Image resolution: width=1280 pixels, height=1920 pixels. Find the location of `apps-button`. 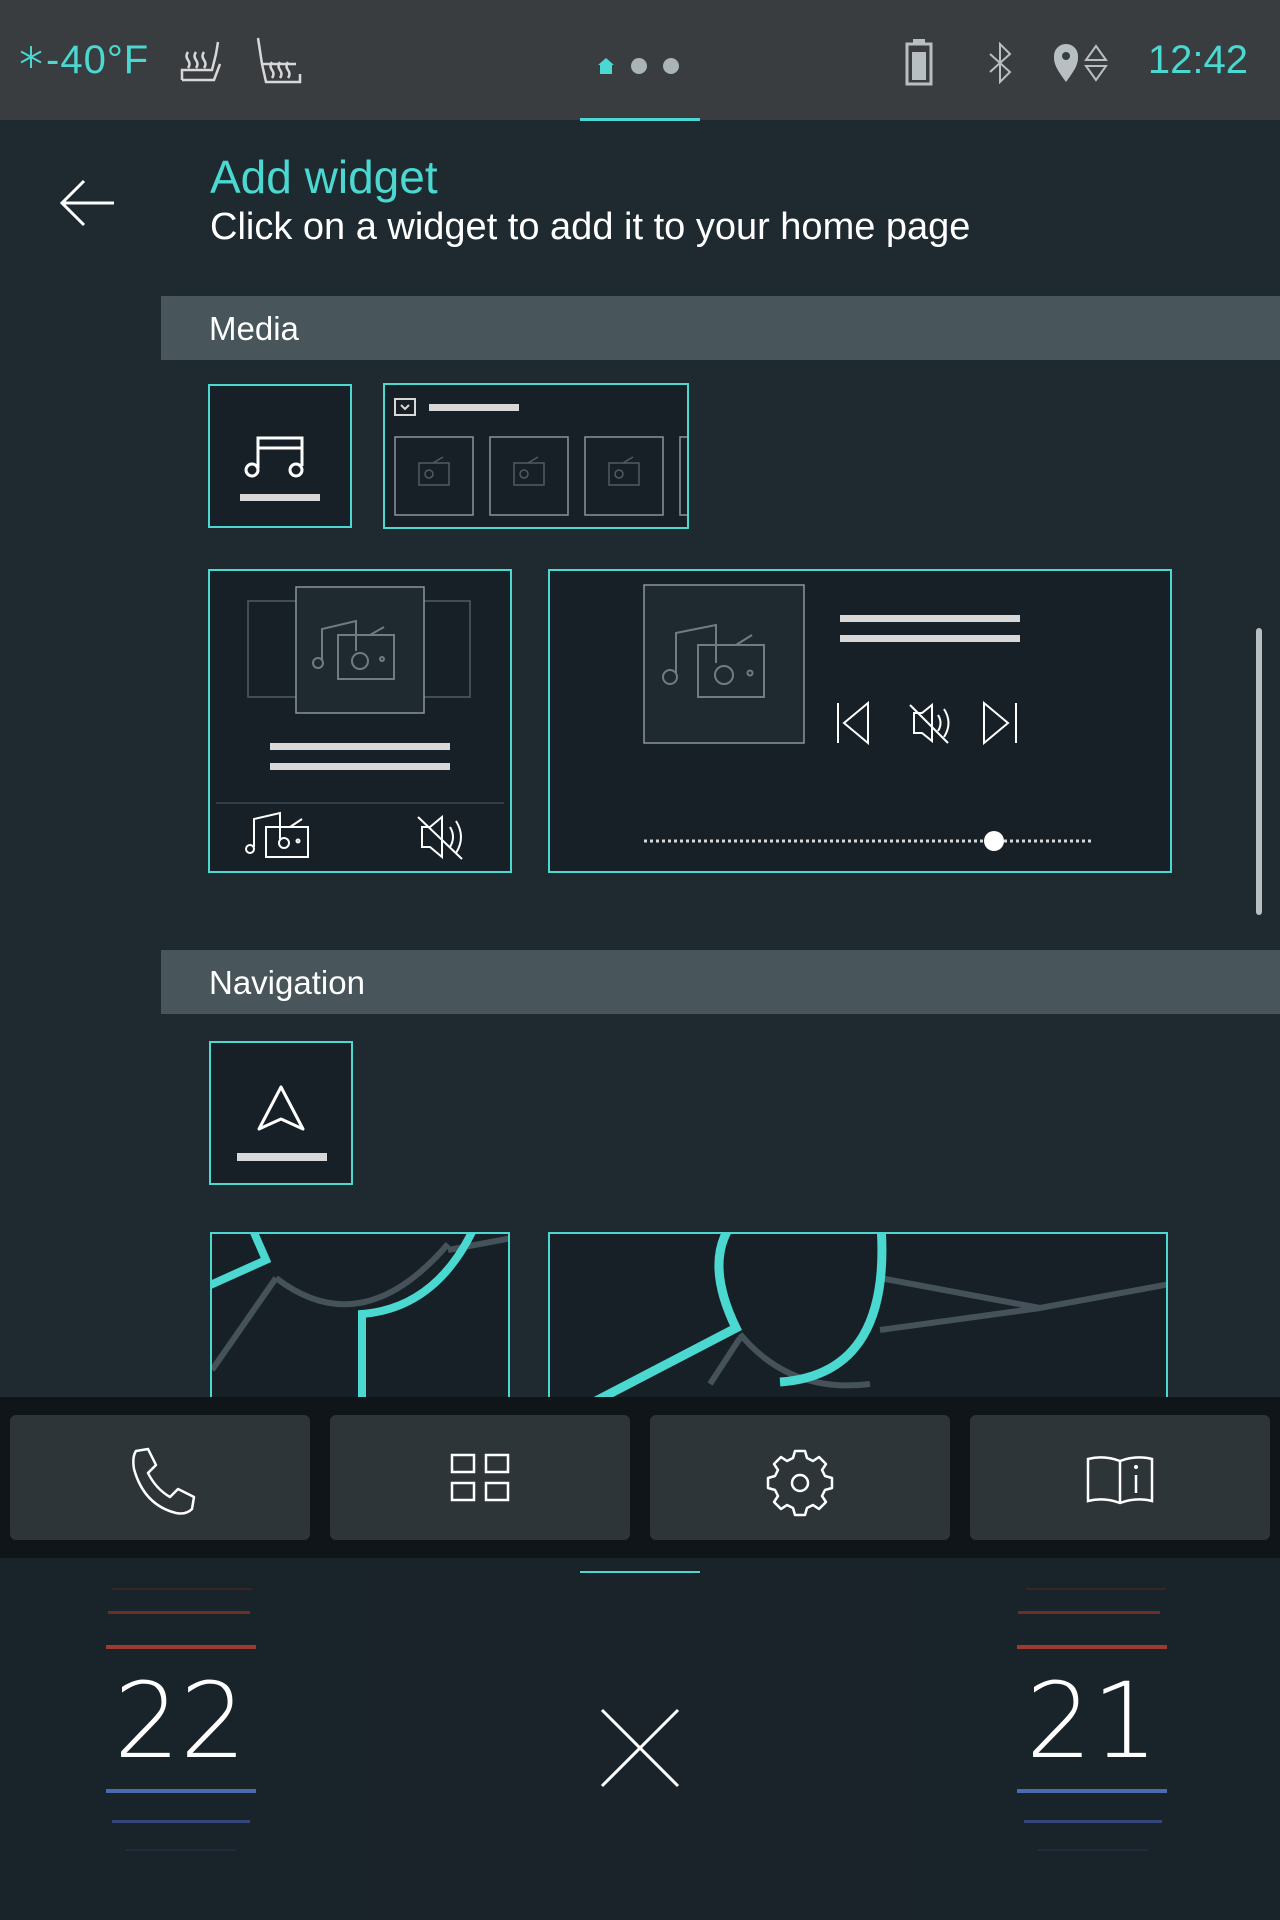

apps-button is located at coordinates (480, 1477).